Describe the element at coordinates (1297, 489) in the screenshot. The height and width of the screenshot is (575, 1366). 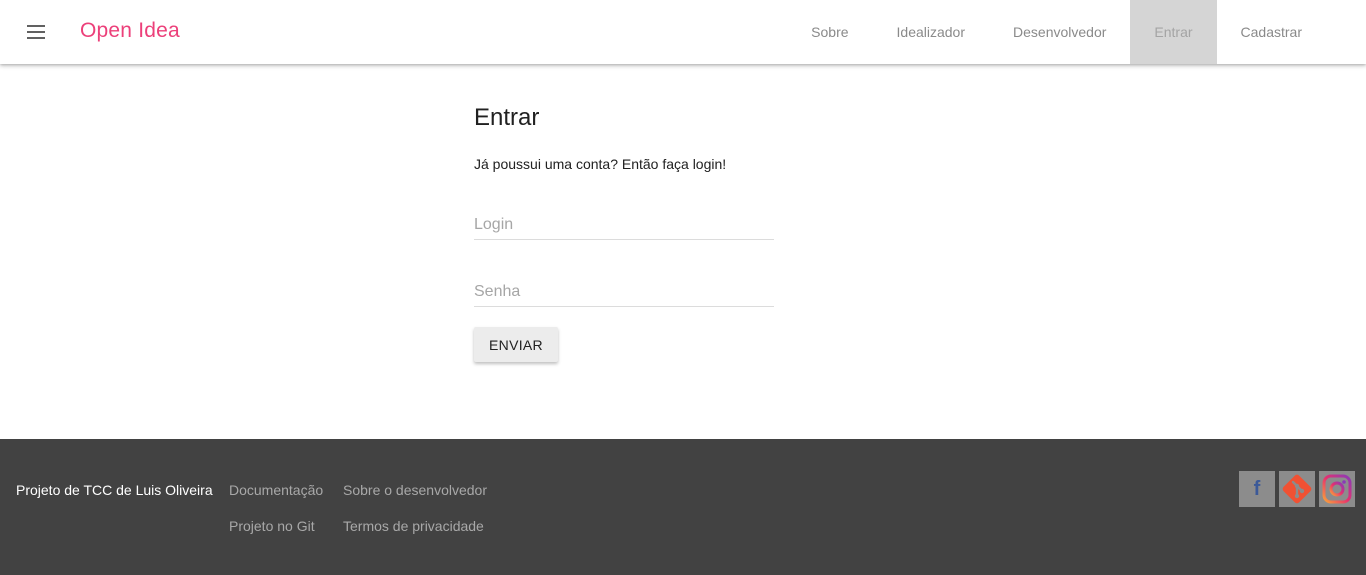
I see `git-icon` at that location.